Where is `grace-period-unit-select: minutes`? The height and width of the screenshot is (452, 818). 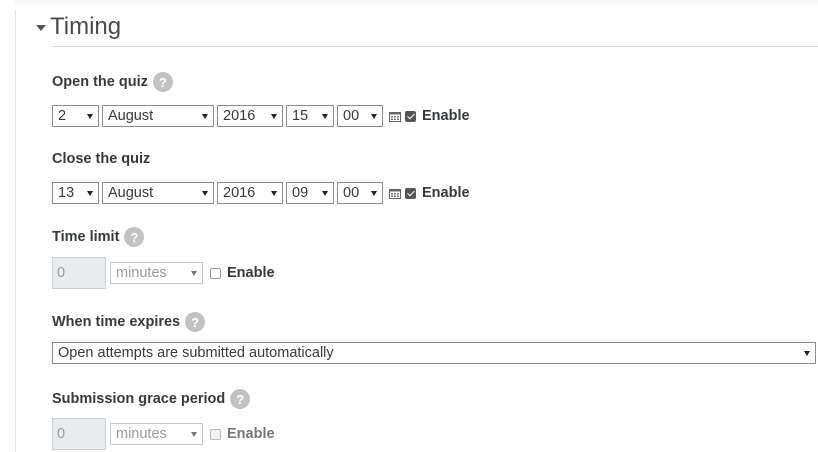 grace-period-unit-select: minutes is located at coordinates (156, 434).